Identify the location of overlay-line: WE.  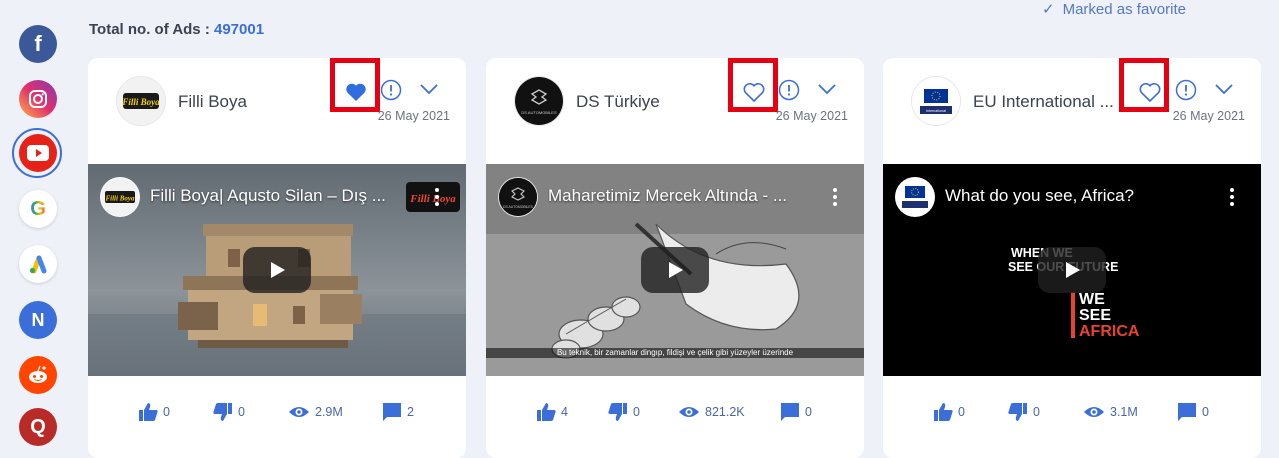
(1092, 299).